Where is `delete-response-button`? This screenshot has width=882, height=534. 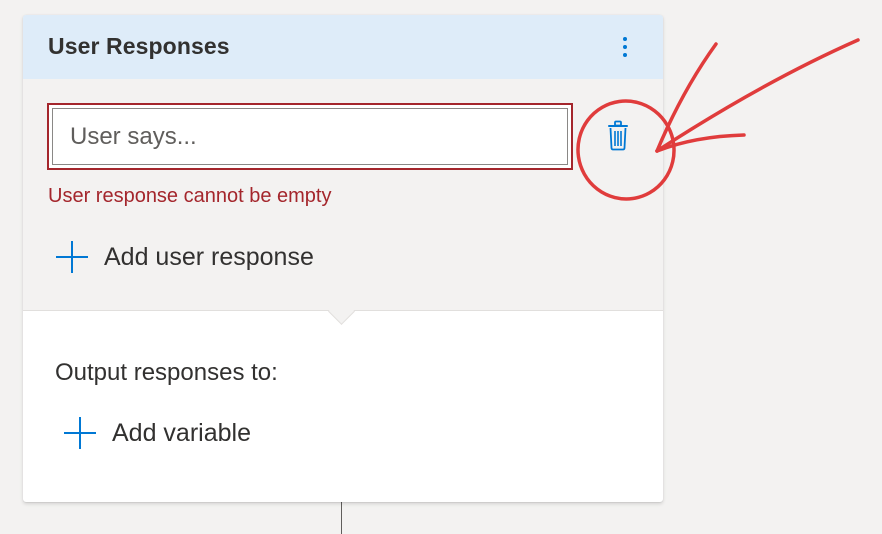
delete-response-button is located at coordinates (618, 136).